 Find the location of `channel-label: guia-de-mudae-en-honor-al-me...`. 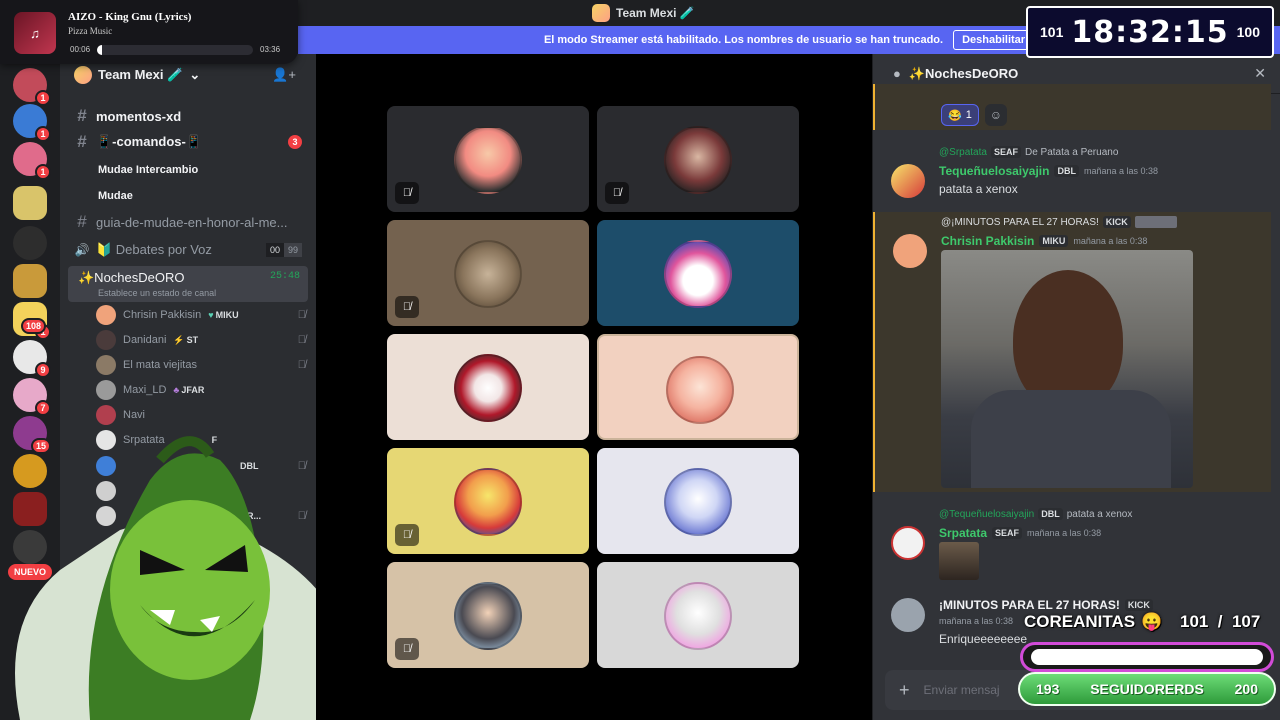

channel-label: guia-de-mudae-en-honor-al-me... is located at coordinates (192, 222).